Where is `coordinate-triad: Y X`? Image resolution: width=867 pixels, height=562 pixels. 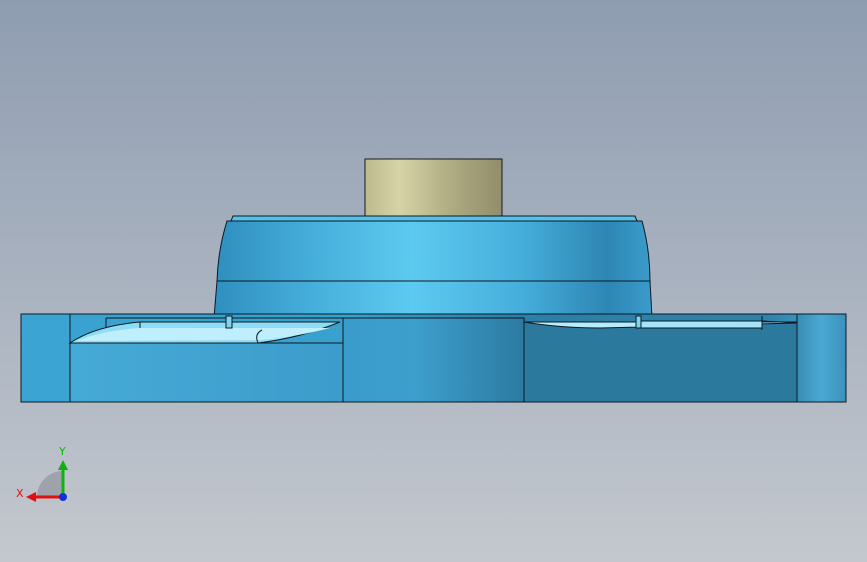 coordinate-triad: Y X is located at coordinates (42, 473).